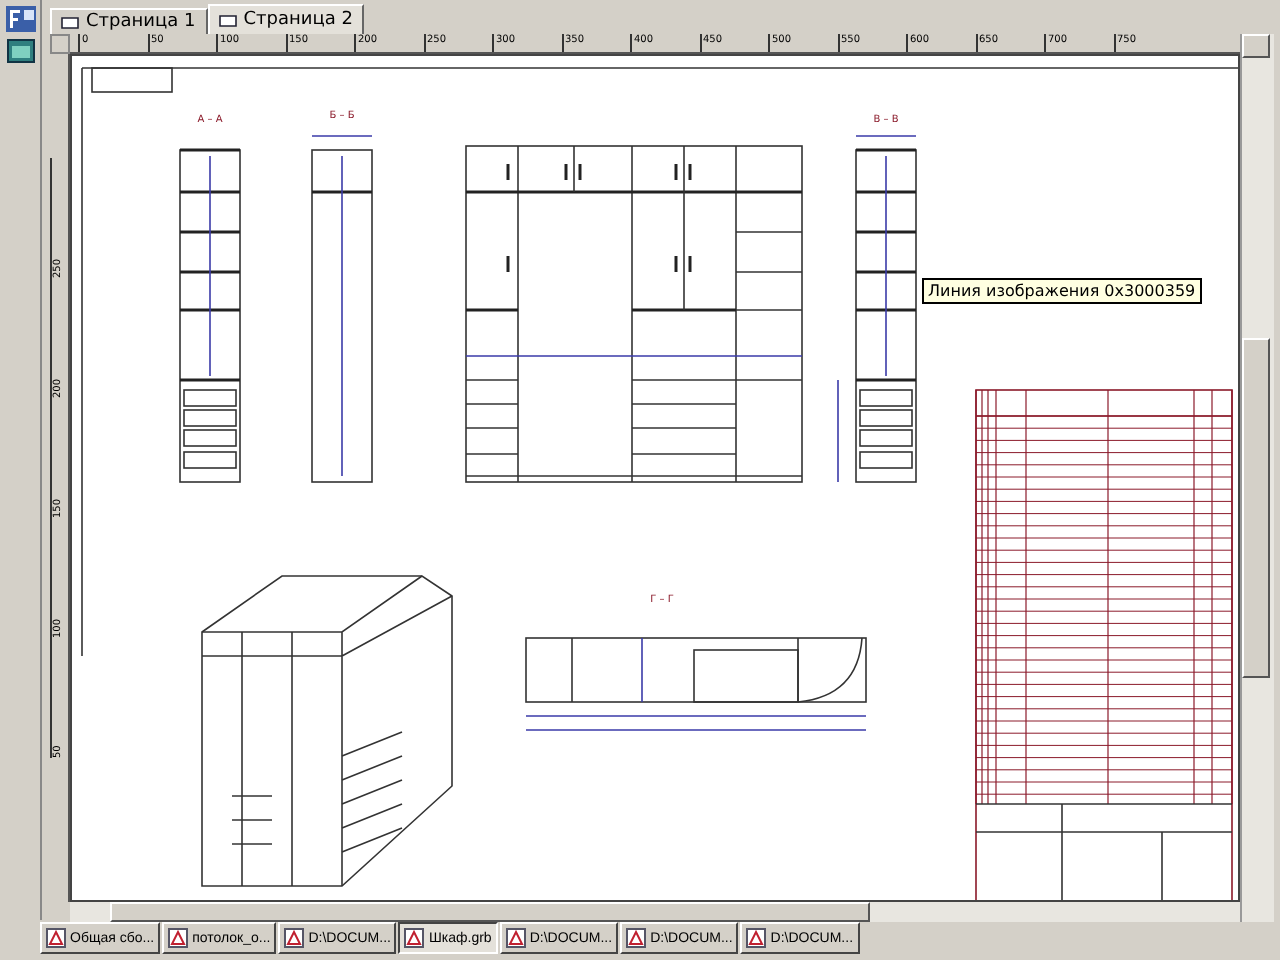  What do you see at coordinates (1257, 478) in the screenshot?
I see `vertical-scrollbar` at bounding box center [1257, 478].